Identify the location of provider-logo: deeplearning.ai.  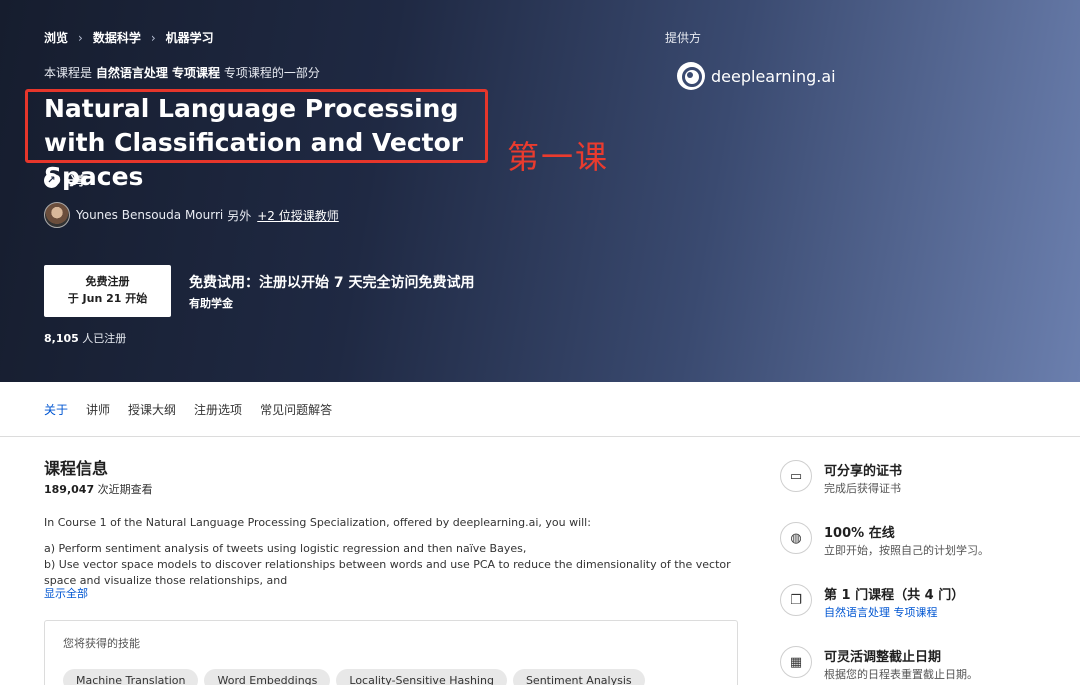
(756, 76).